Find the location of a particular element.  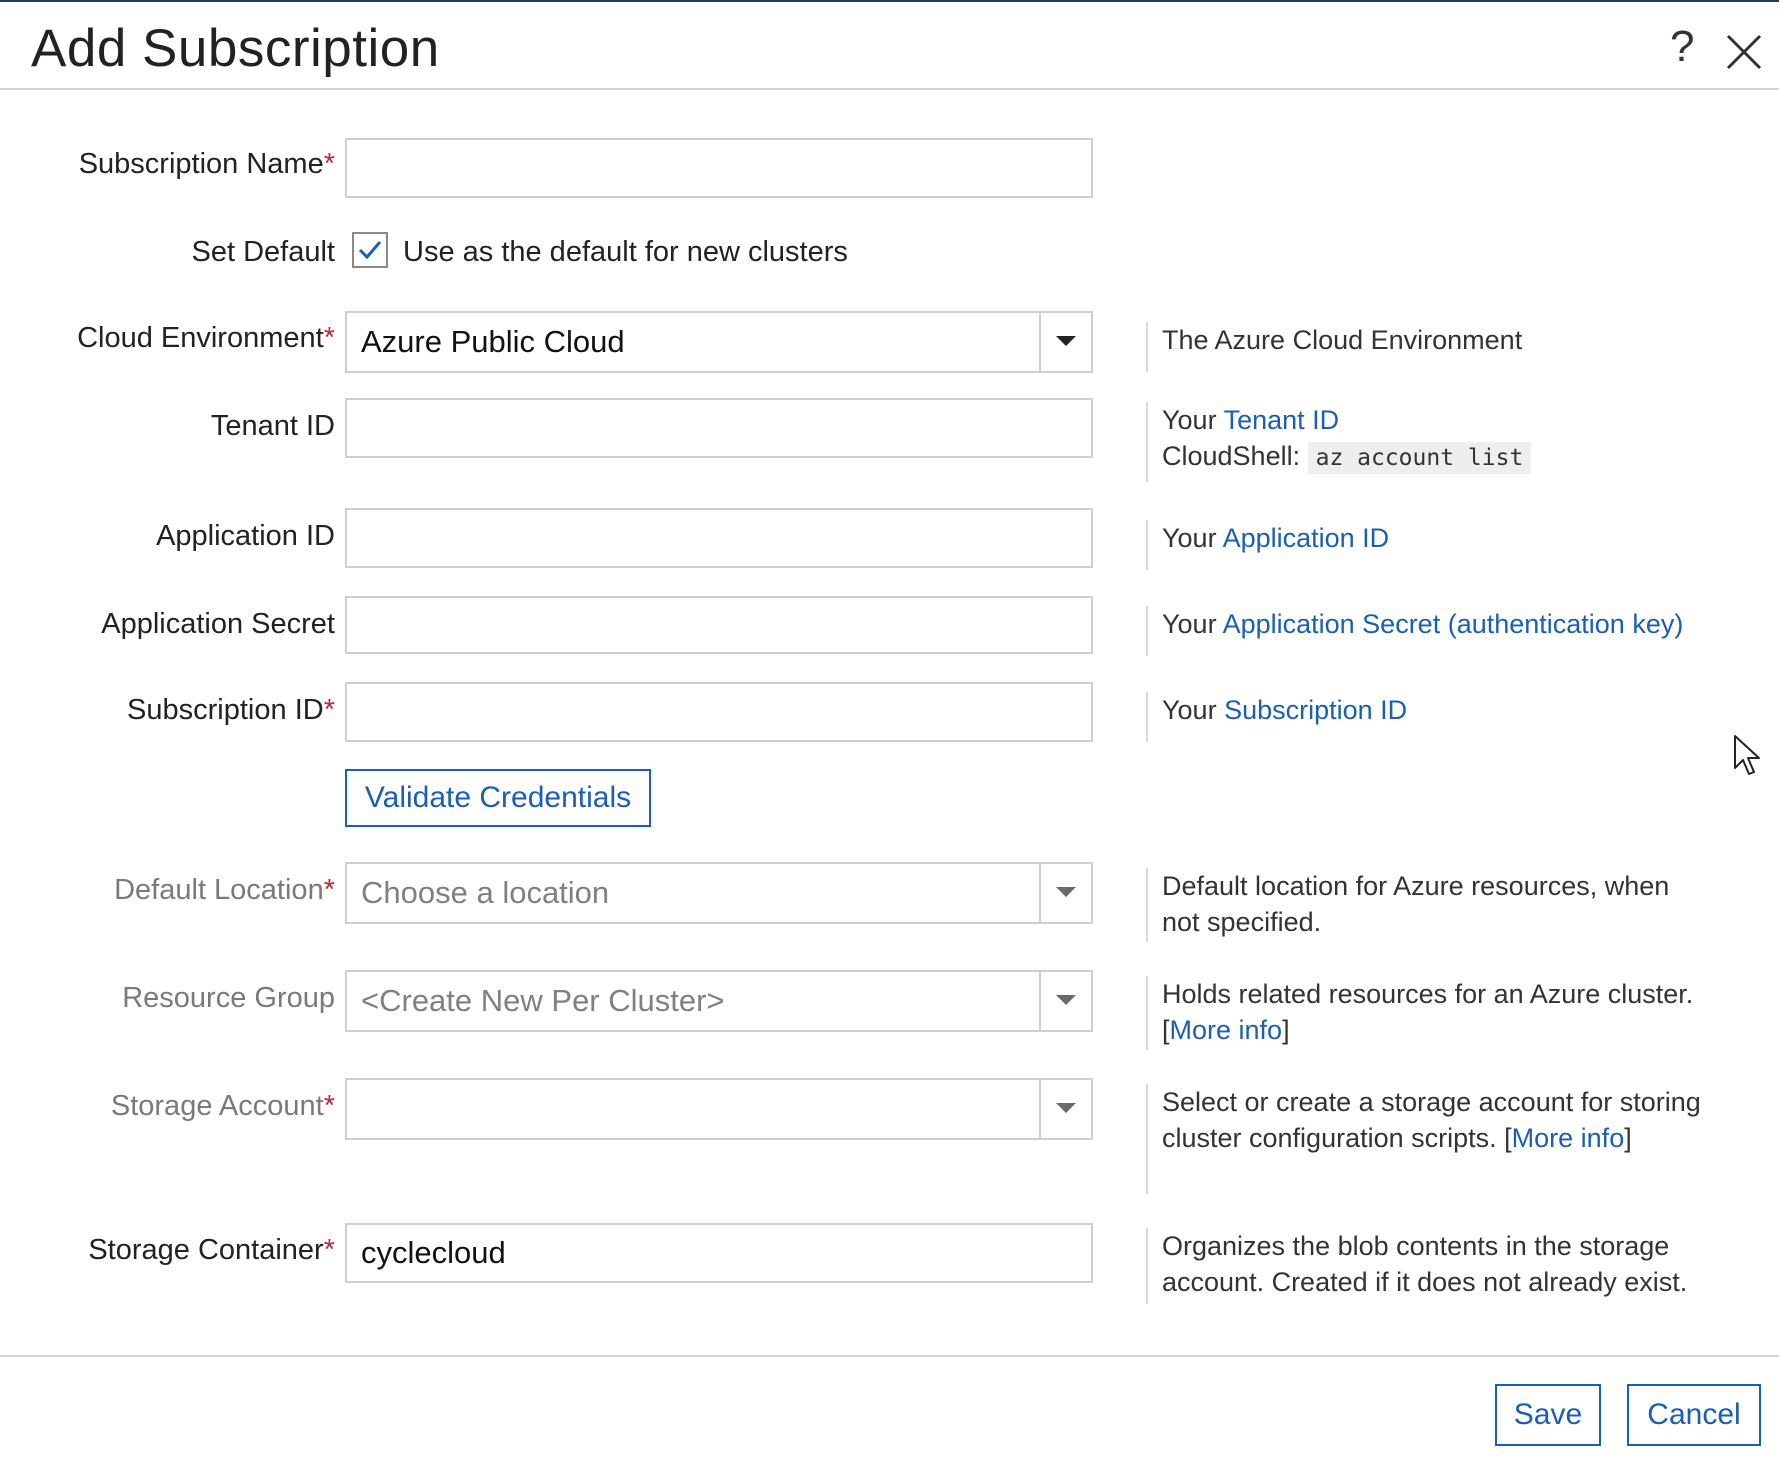

application-id-link: Application ID is located at coordinates (1306, 538).